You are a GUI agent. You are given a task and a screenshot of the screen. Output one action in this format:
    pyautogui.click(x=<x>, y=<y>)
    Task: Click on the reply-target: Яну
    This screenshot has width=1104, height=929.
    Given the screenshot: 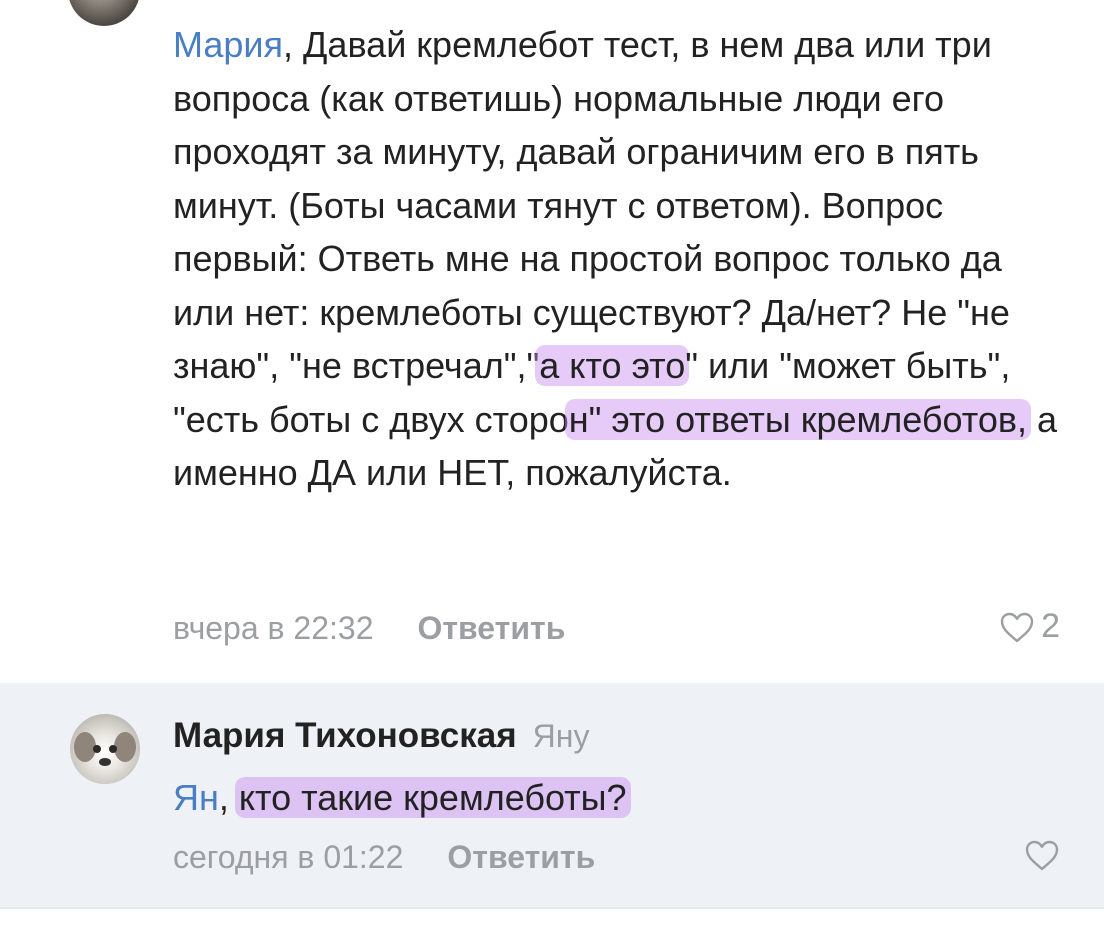 What is the action you would take?
    pyautogui.click(x=561, y=736)
    